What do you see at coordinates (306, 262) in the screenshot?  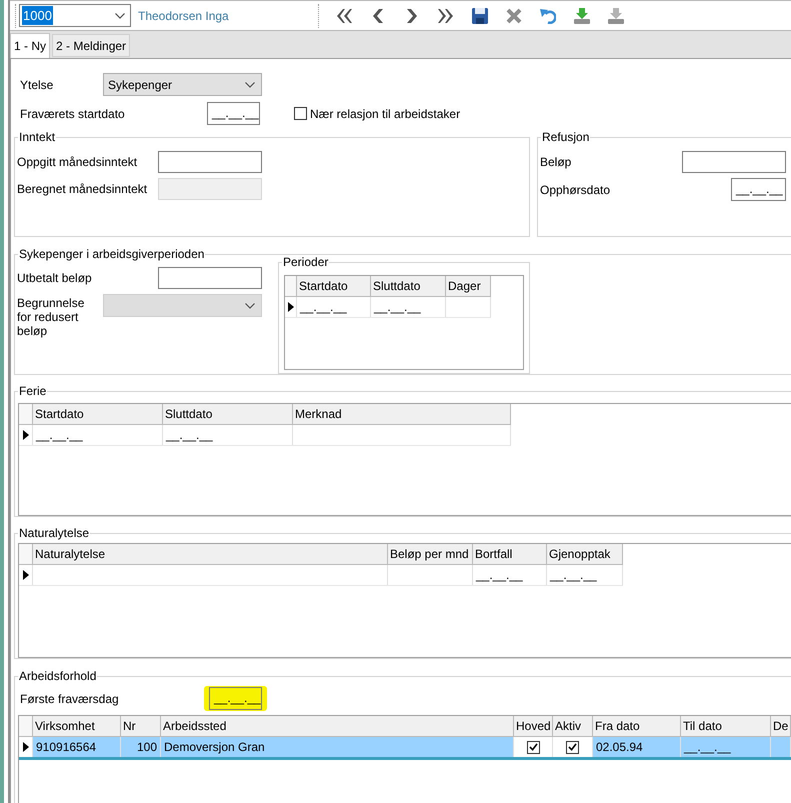 I see `group-title: Perioder` at bounding box center [306, 262].